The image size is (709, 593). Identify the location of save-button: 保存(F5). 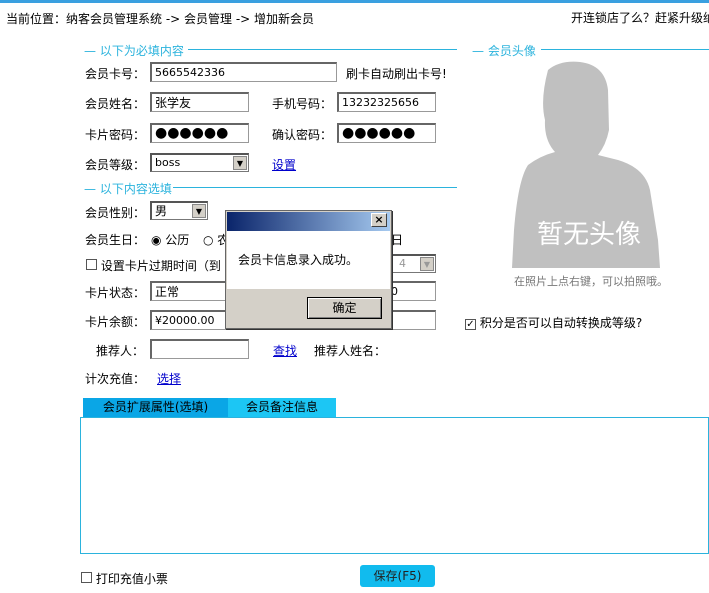
(397, 576).